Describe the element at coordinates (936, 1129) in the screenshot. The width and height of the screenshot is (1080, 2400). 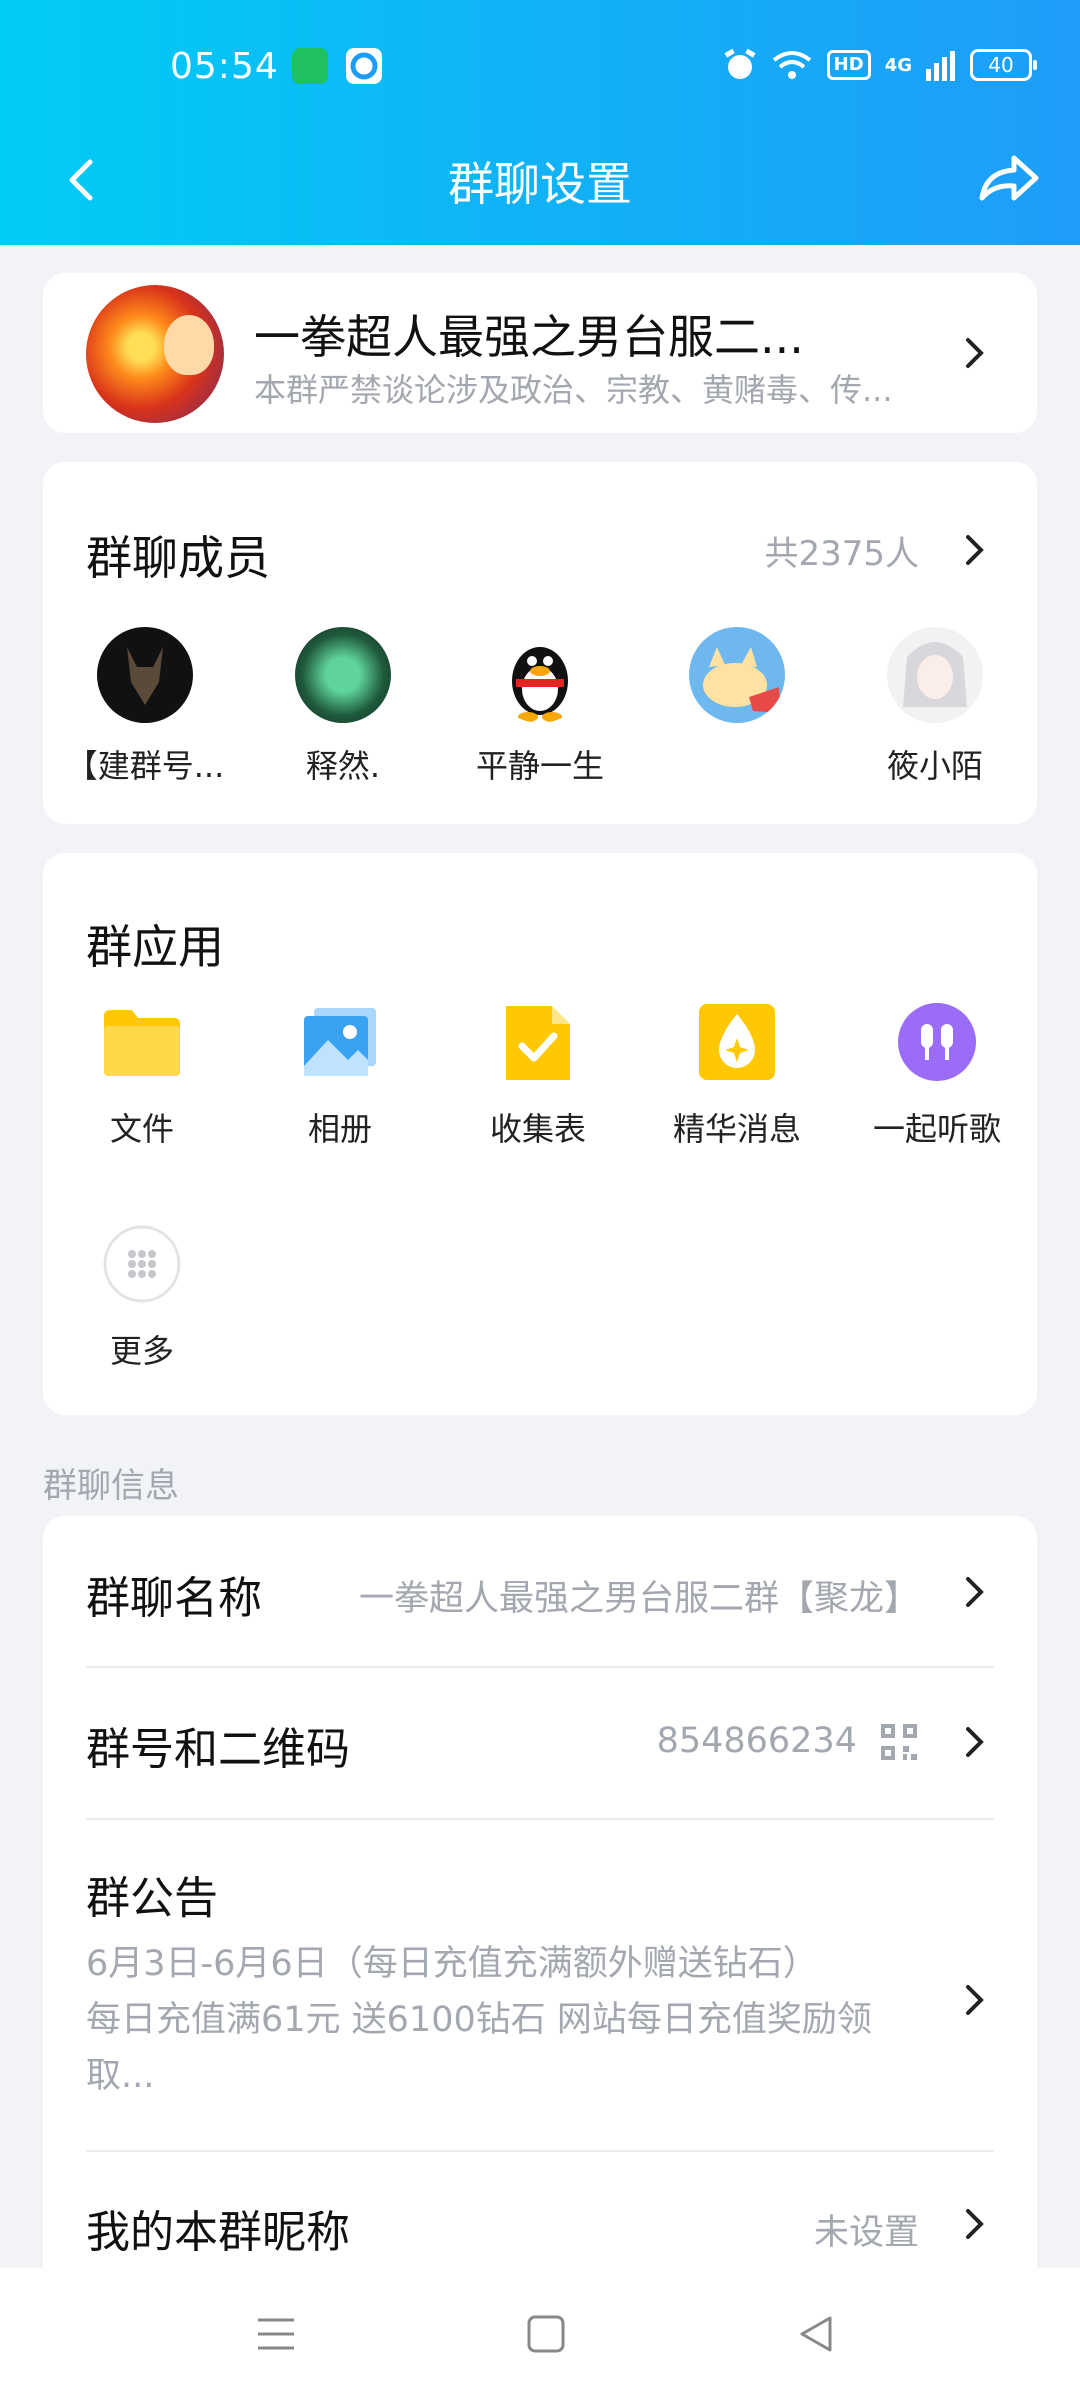
I see `app-label: 一起听歌` at that location.